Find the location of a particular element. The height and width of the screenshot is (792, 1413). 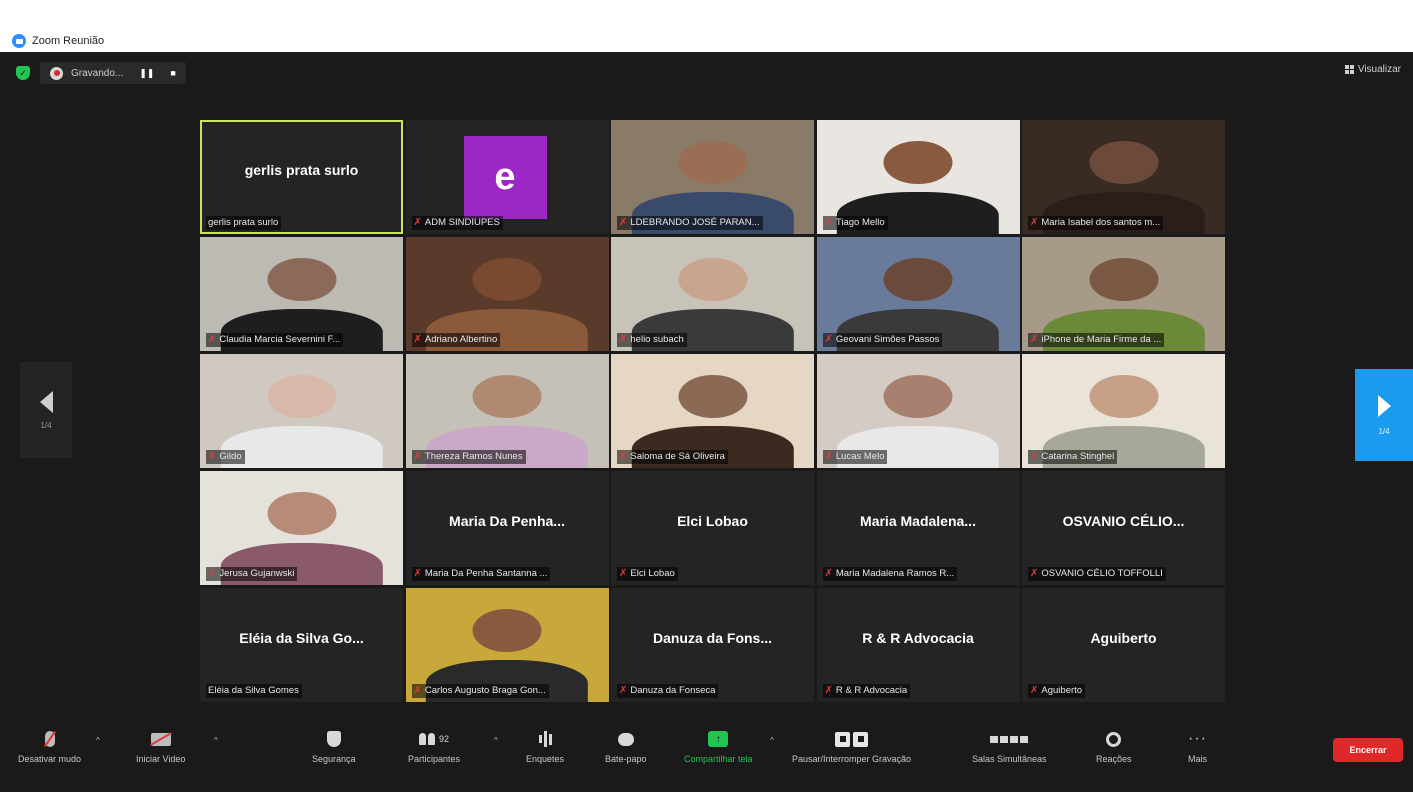

participant-tile: ✗ Saloma de Sá Oliveira is located at coordinates (712, 411).